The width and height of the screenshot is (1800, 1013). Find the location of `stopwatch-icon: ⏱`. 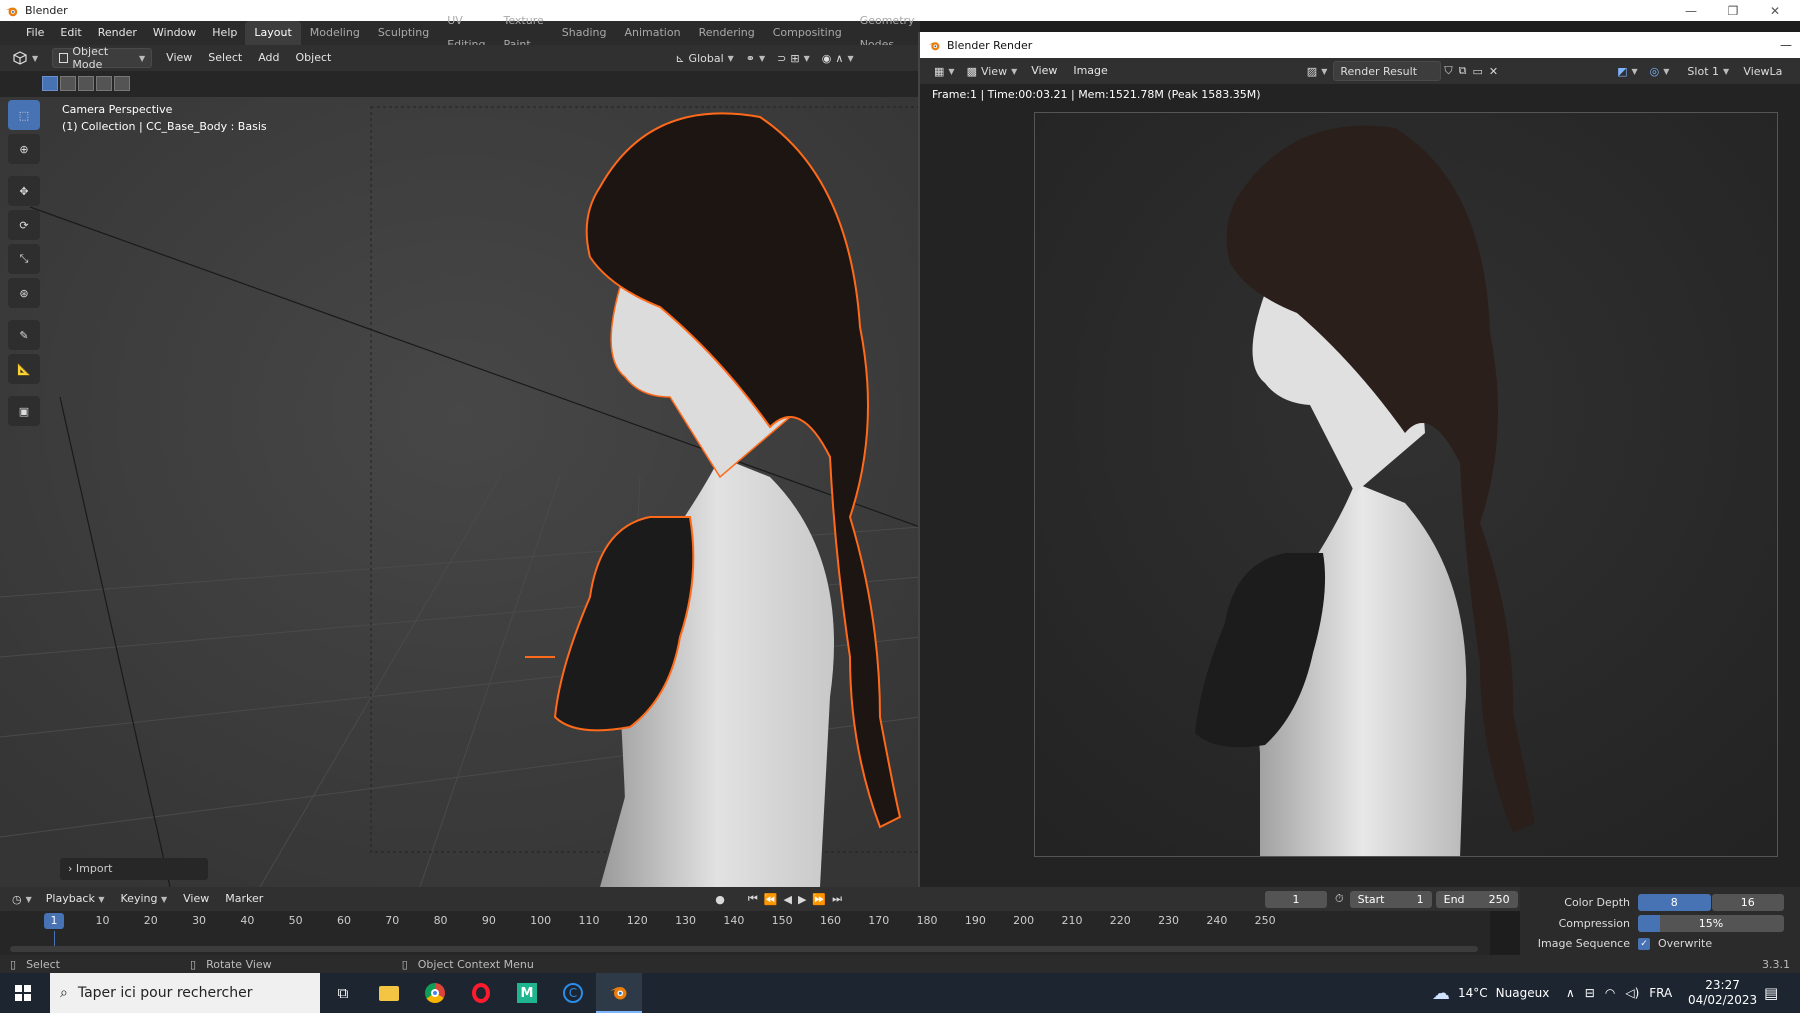

stopwatch-icon: ⏱ is located at coordinates (1339, 899).